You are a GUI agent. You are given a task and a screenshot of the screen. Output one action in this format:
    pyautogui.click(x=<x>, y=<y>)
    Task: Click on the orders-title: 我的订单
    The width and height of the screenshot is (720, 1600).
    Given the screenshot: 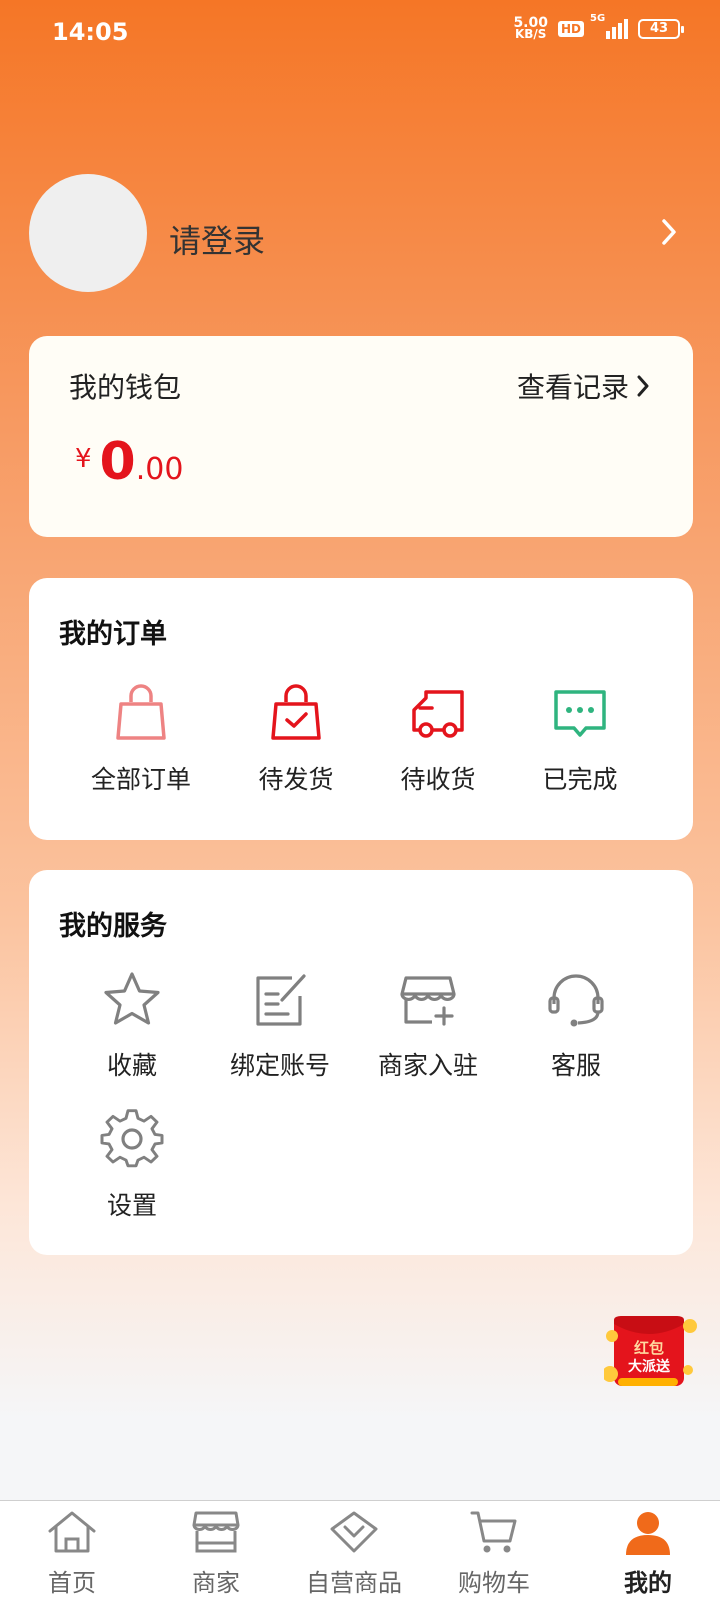 What is the action you would take?
    pyautogui.click(x=113, y=634)
    